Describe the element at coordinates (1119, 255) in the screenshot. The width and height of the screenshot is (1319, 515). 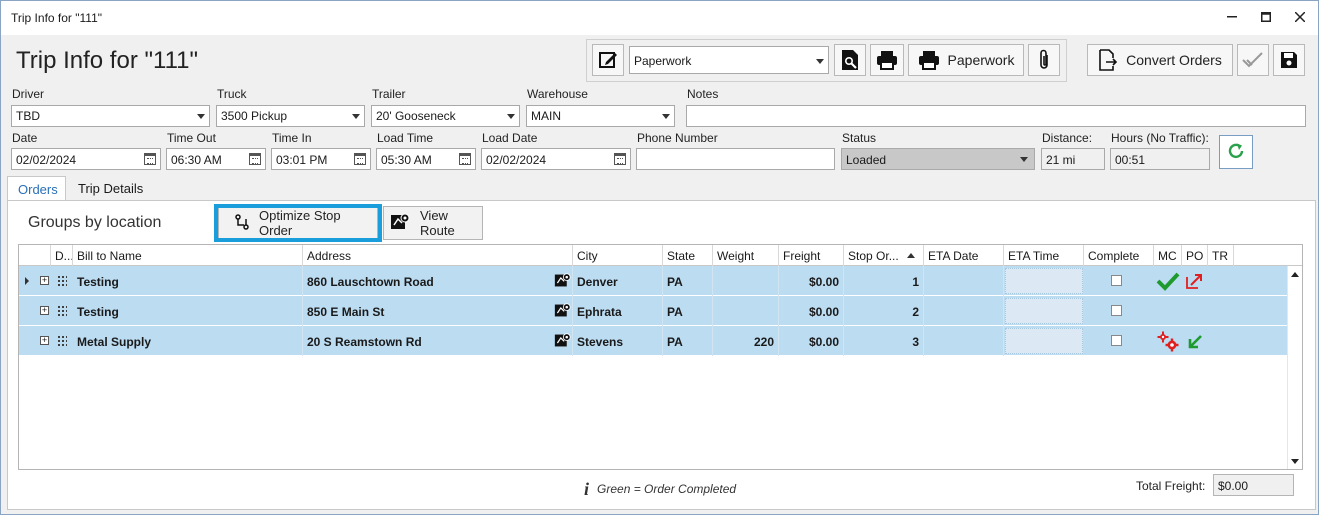
I see `header-complete: Complete` at that location.